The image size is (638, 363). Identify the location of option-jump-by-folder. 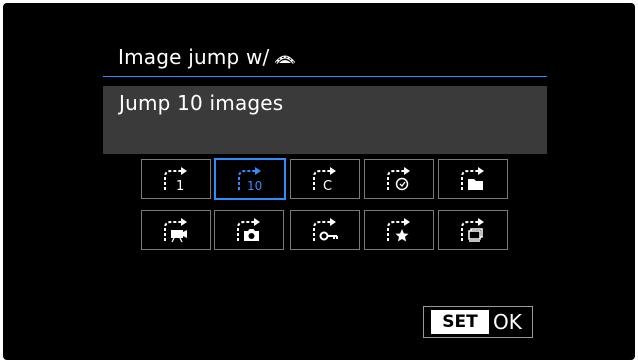
(473, 179).